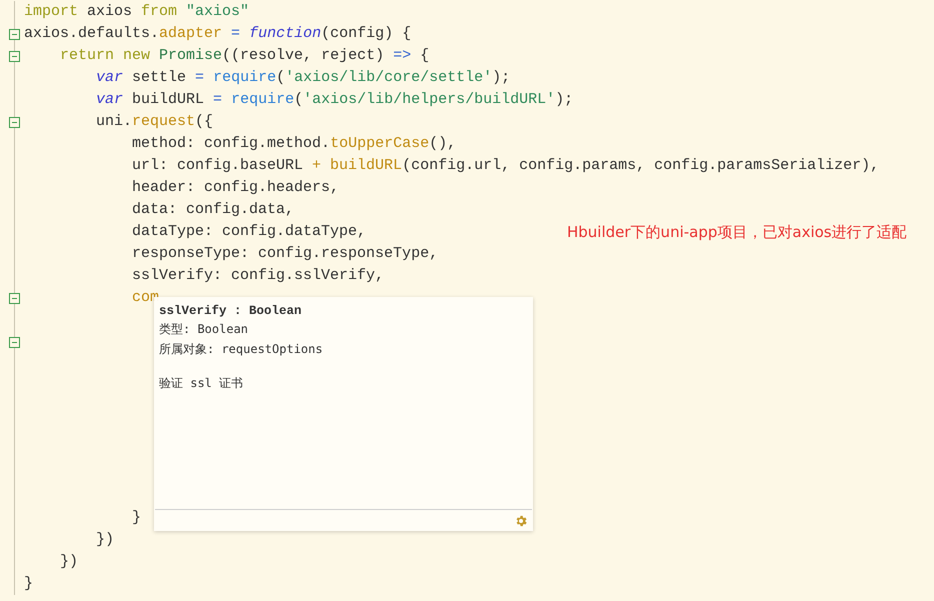 This screenshot has width=934, height=601. What do you see at coordinates (212, 210) in the screenshot?
I see `code-line: data: config.data,` at bounding box center [212, 210].